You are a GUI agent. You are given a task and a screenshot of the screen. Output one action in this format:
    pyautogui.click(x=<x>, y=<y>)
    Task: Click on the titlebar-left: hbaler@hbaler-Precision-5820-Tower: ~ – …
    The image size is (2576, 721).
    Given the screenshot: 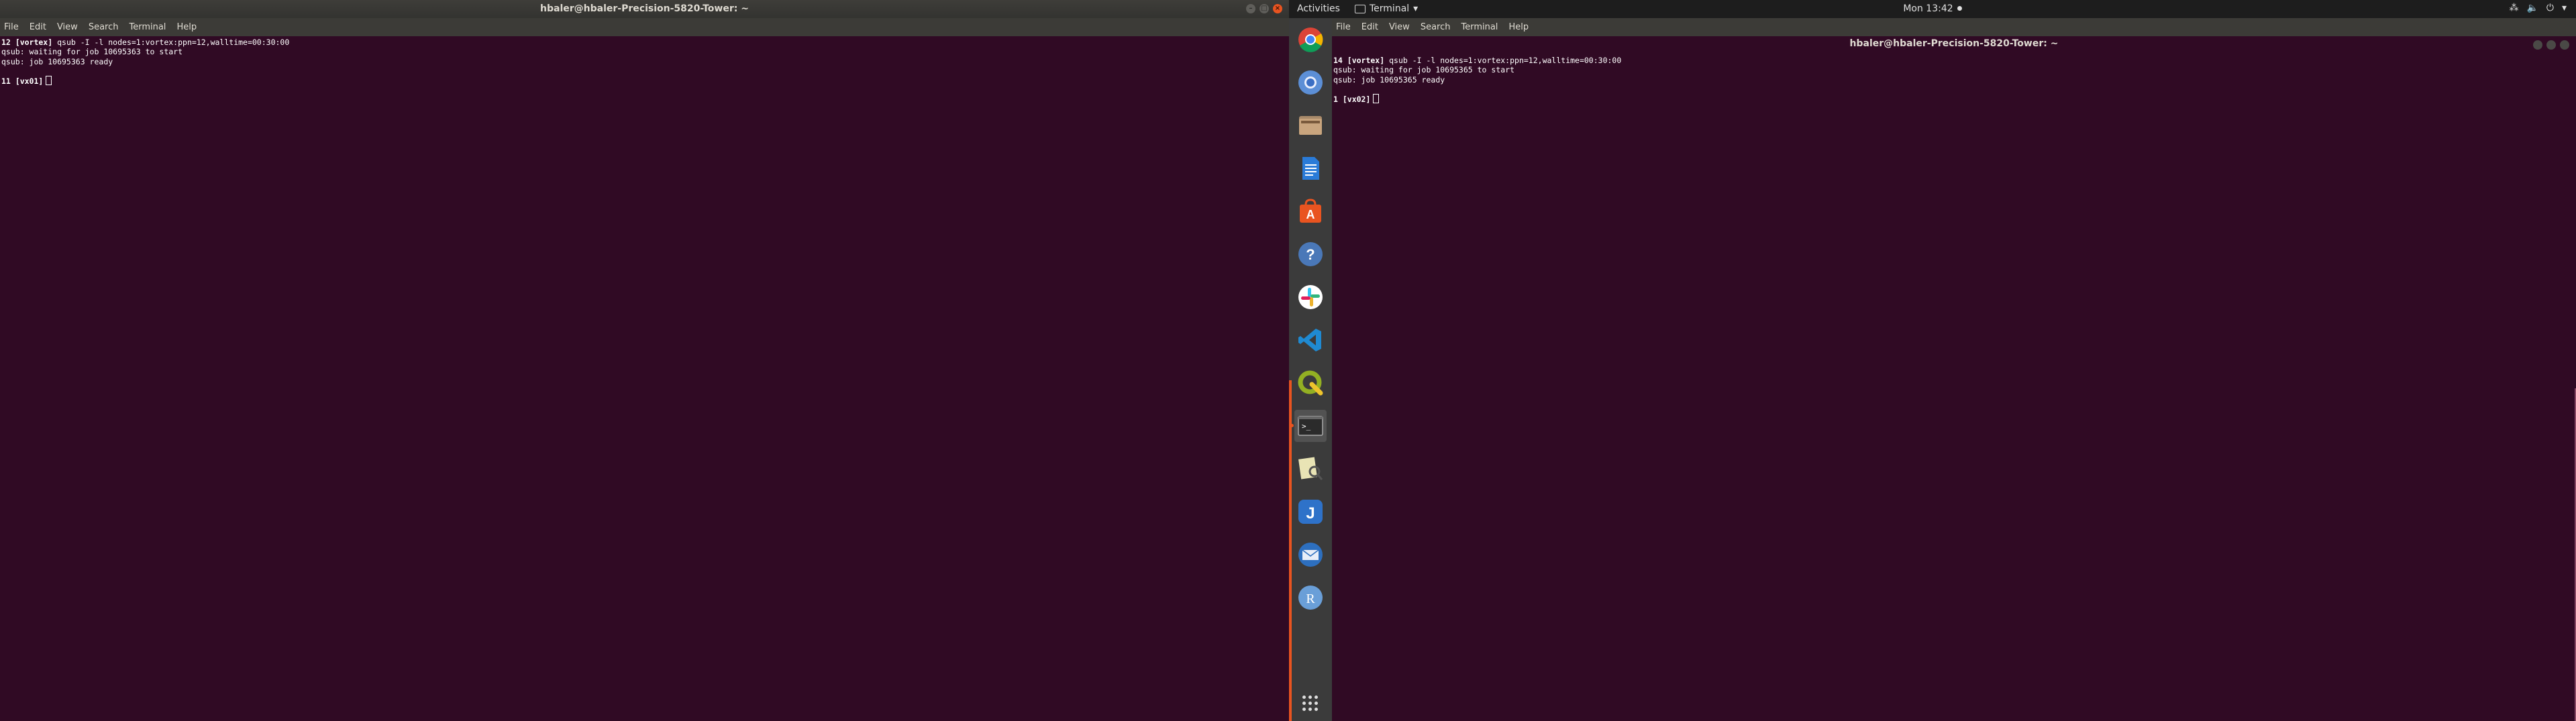 What is the action you would take?
    pyautogui.click(x=644, y=9)
    